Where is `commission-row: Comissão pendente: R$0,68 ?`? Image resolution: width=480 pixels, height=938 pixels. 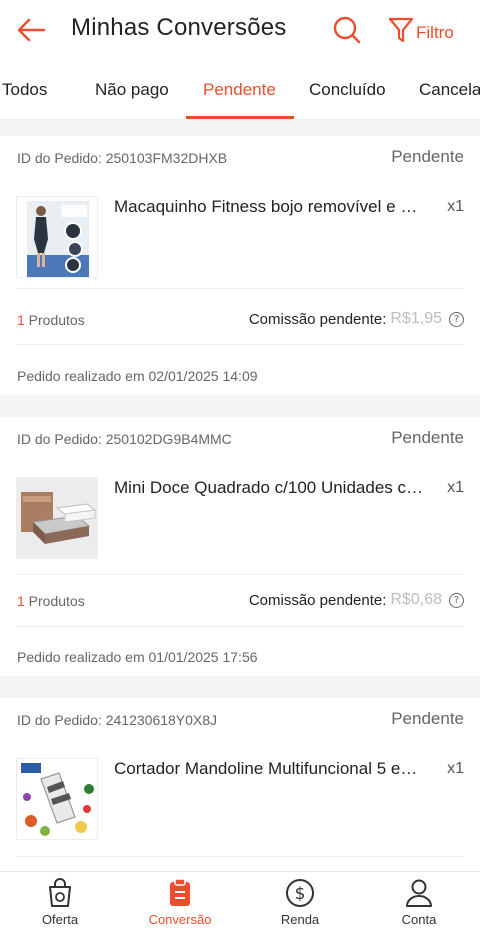 commission-row: Comissão pendente: R$0,68 ? is located at coordinates (356, 600).